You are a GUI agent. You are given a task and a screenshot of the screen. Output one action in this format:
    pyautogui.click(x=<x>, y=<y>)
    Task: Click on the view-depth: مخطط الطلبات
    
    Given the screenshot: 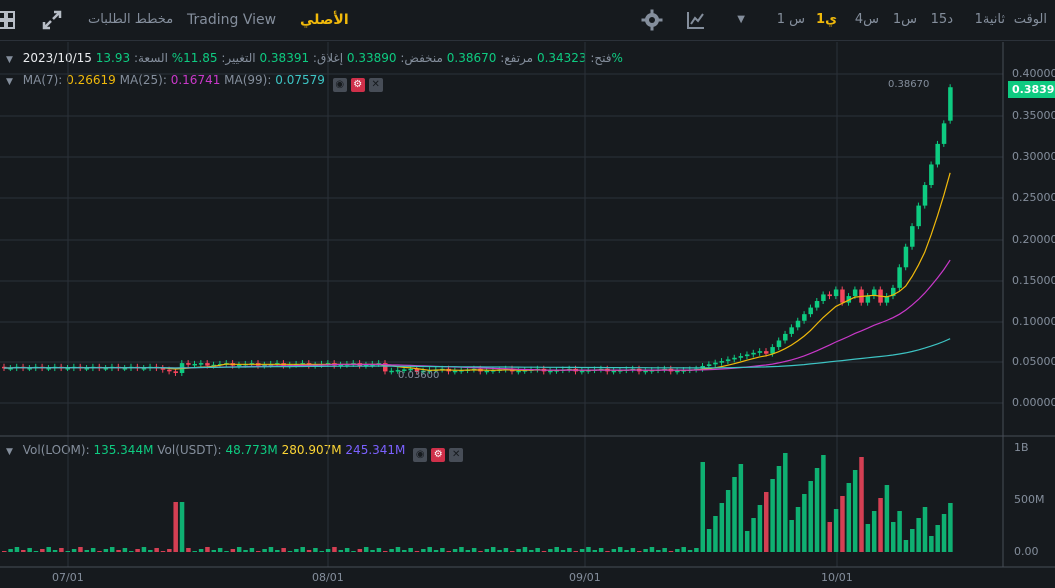 What is the action you would take?
    pyautogui.click(x=130, y=20)
    